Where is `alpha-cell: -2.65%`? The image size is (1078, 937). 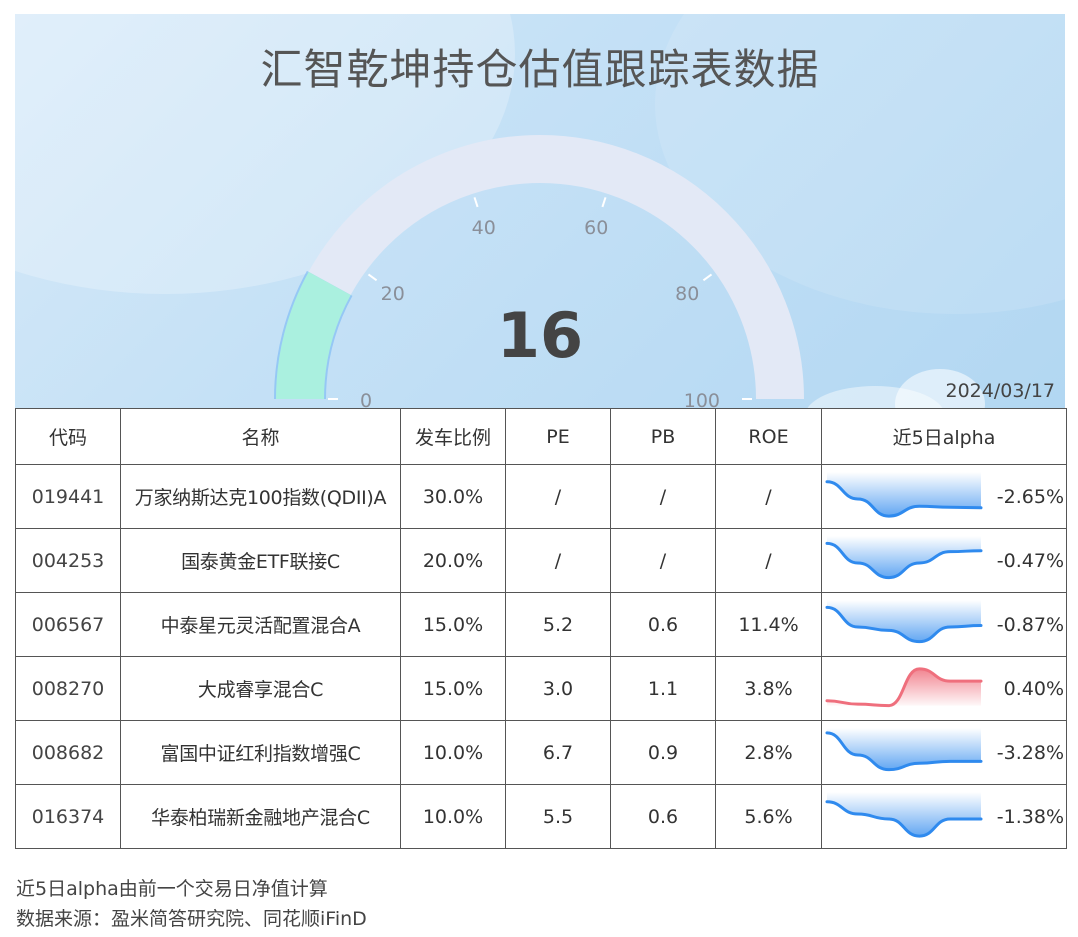
alpha-cell: -2.65% is located at coordinates (944, 496).